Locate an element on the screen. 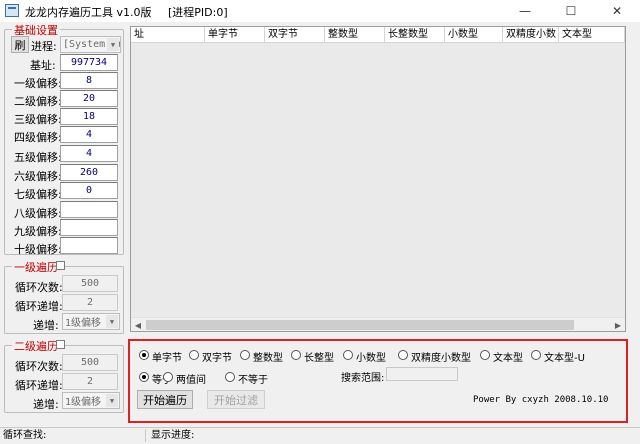  type-radio-text is located at coordinates (485, 355).